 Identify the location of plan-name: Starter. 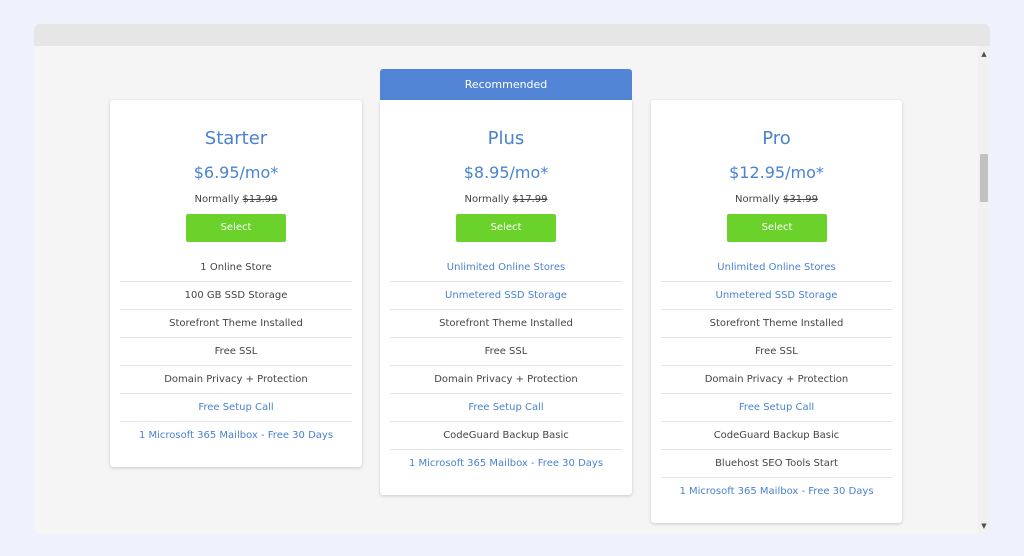
(236, 138).